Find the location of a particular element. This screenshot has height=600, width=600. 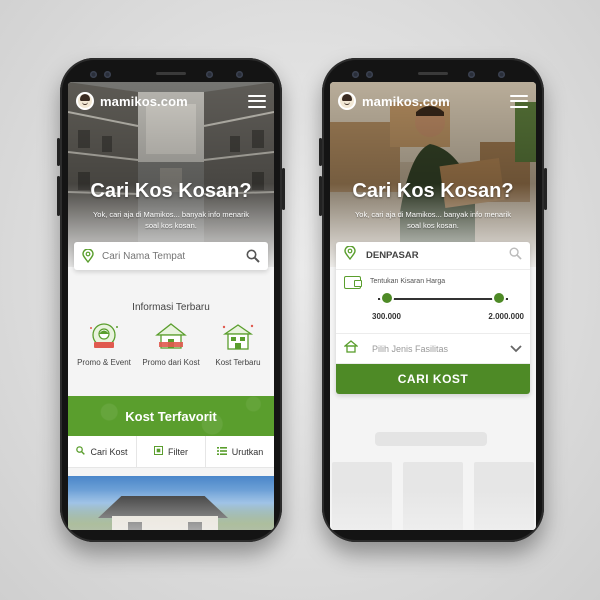

facility-select: Pilih Jenis Fasilitas is located at coordinates (433, 349).